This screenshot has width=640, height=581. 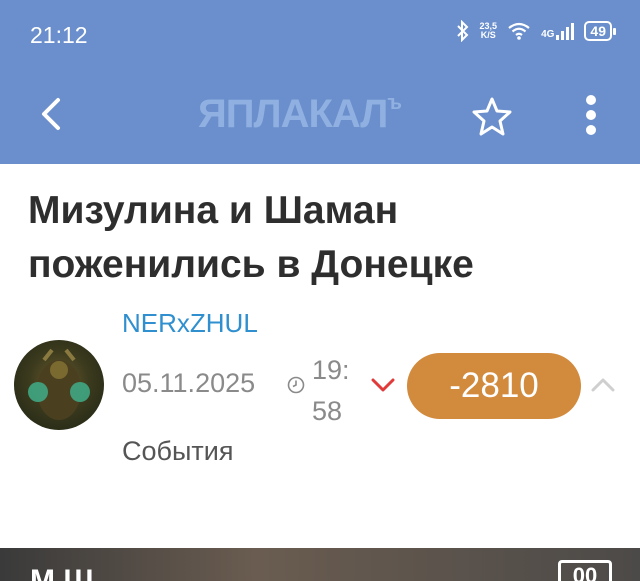 What do you see at coordinates (51, 114) in the screenshot?
I see `back-arrow-icon` at bounding box center [51, 114].